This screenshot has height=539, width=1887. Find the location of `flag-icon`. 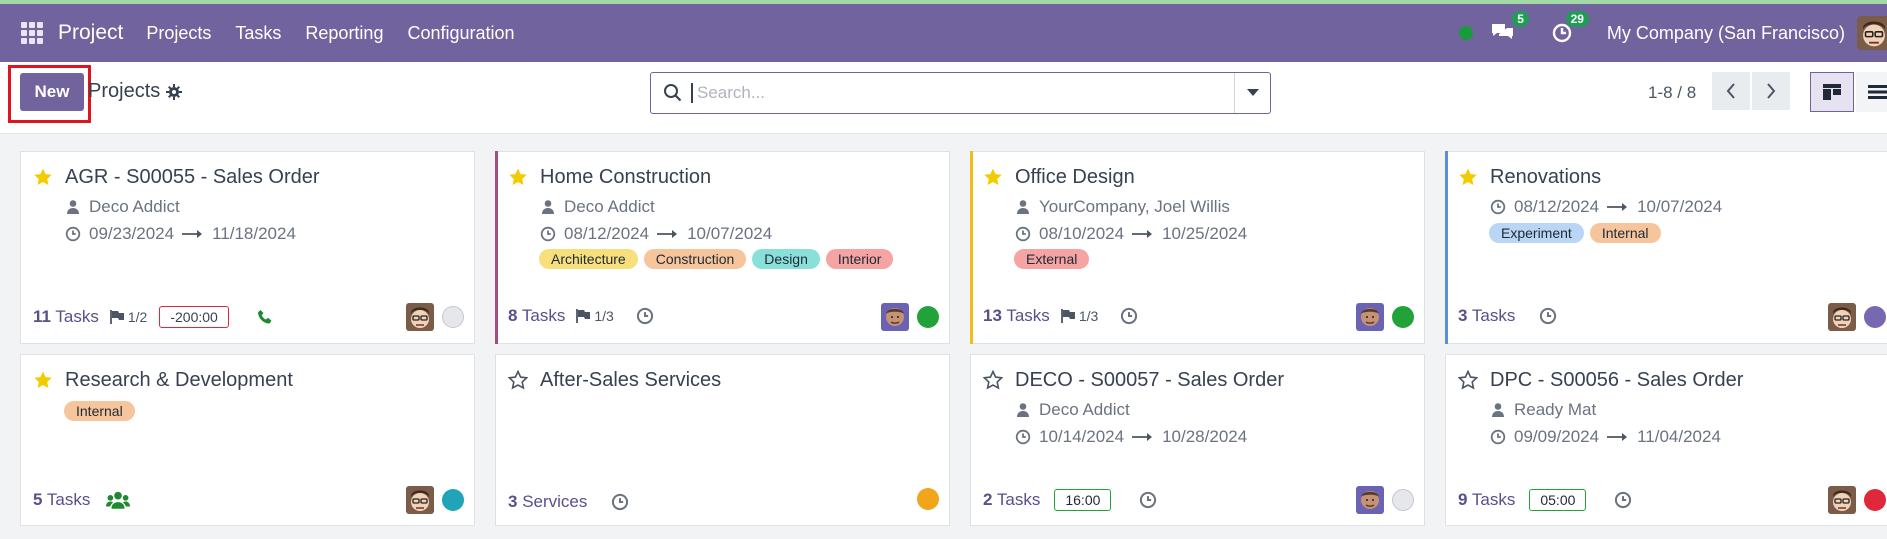

flag-icon is located at coordinates (1068, 316).